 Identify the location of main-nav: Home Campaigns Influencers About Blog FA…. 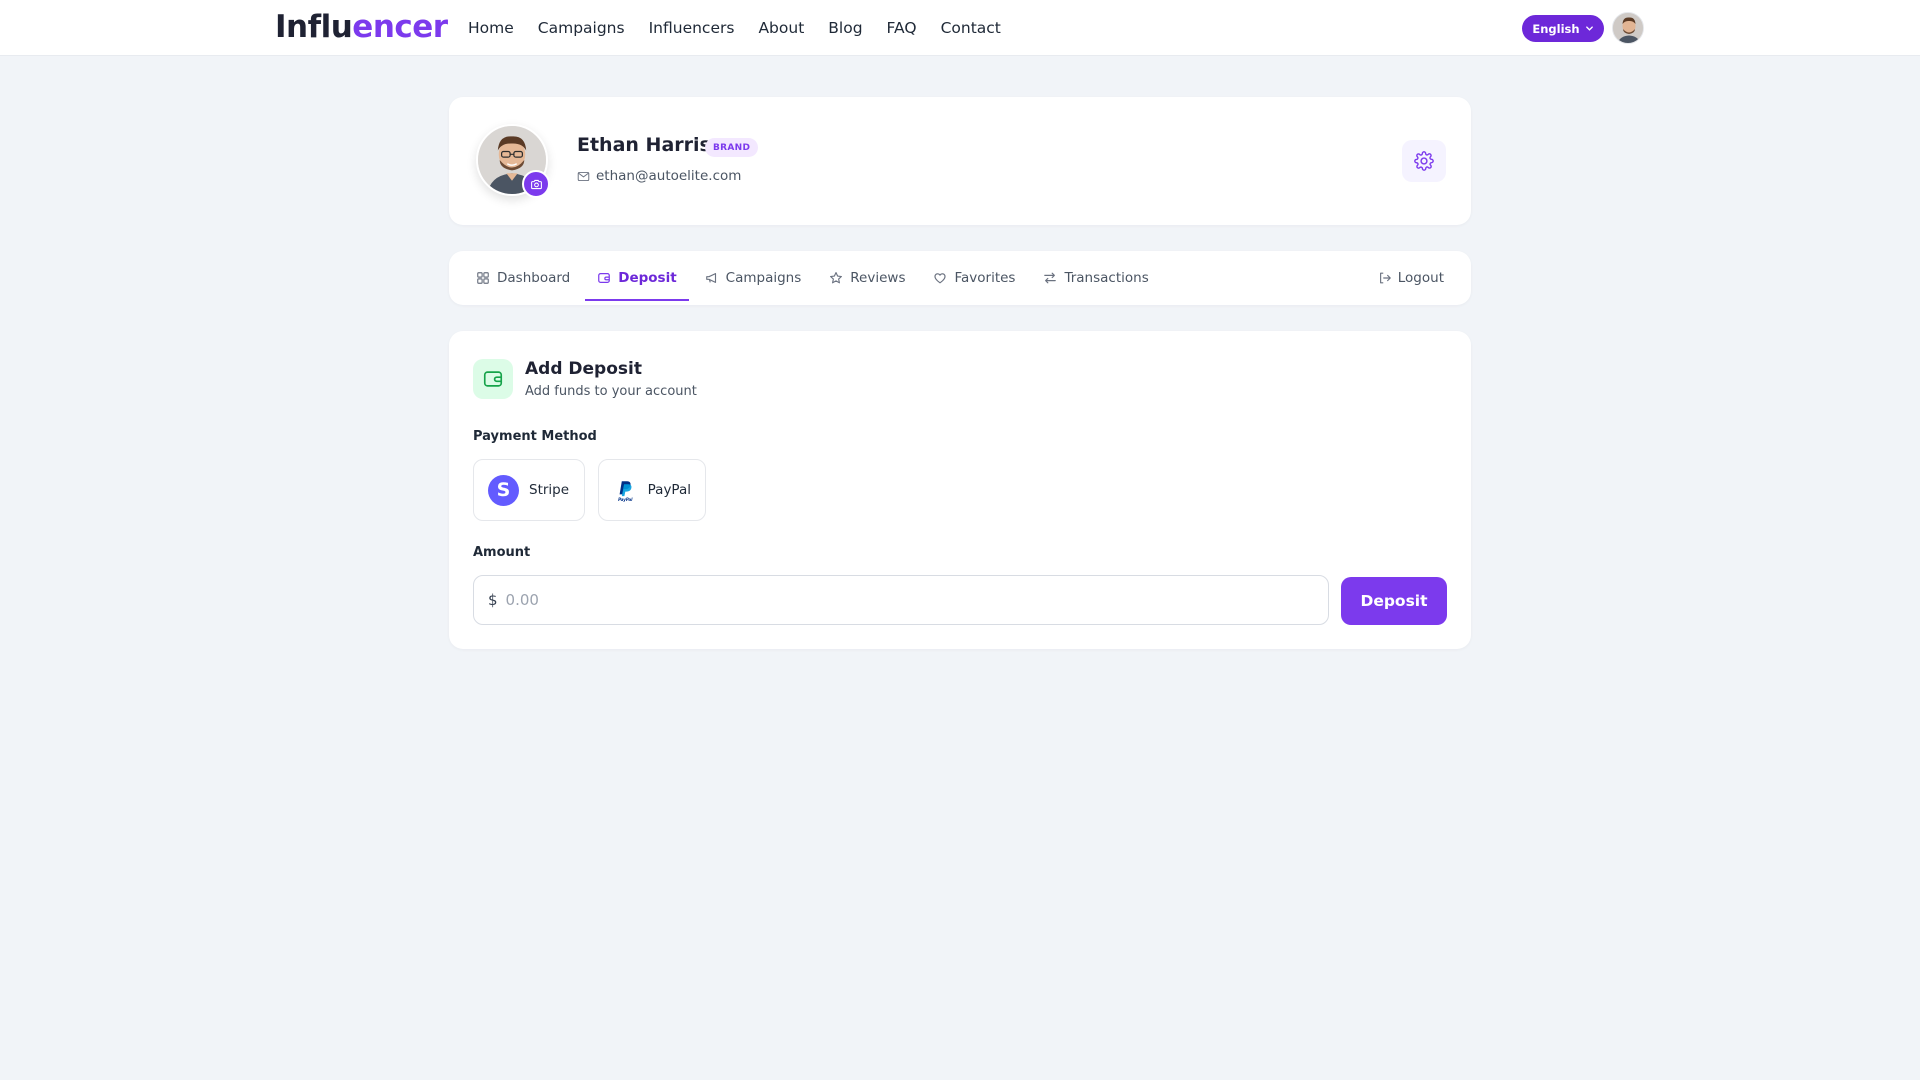
(734, 28).